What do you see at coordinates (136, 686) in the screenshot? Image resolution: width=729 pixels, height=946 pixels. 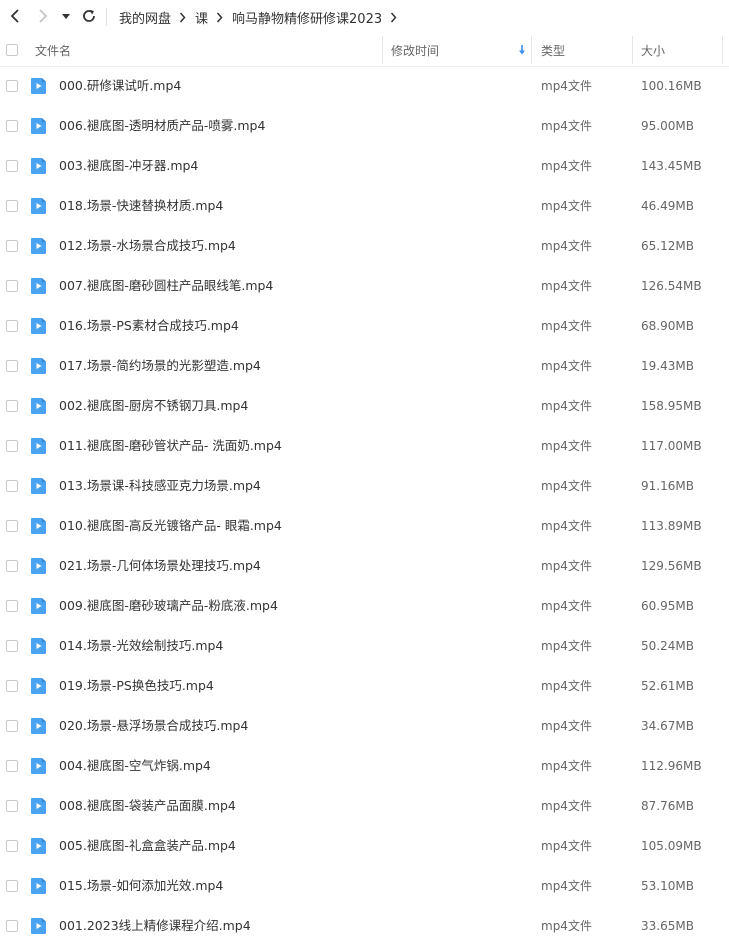 I see `file-name: 019.场景-PS换色技巧.mp4` at bounding box center [136, 686].